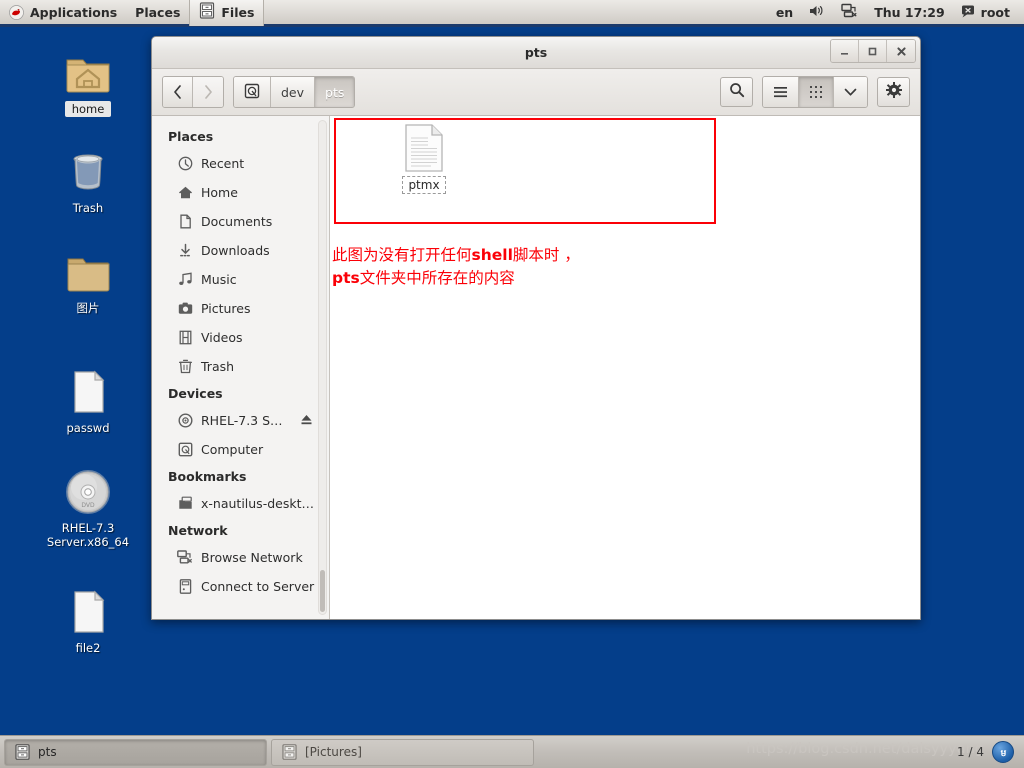 This screenshot has width=1024, height=768. Describe the element at coordinates (232, 449) in the screenshot. I see `sidebar-item-label: Computer` at that location.